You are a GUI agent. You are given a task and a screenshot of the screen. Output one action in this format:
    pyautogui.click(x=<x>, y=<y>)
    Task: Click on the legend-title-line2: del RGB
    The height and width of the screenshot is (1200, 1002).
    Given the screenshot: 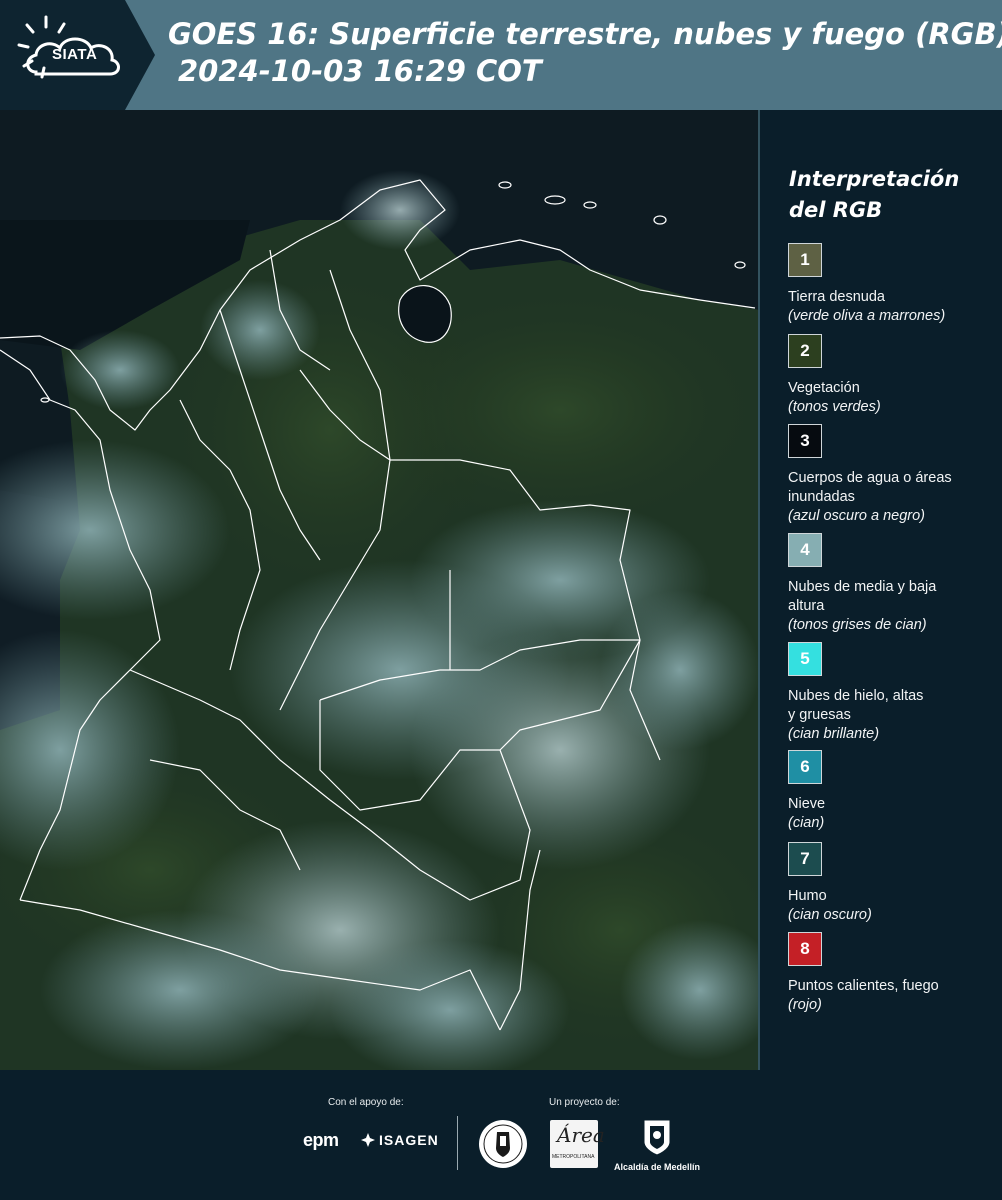 What is the action you would take?
    pyautogui.click(x=836, y=210)
    